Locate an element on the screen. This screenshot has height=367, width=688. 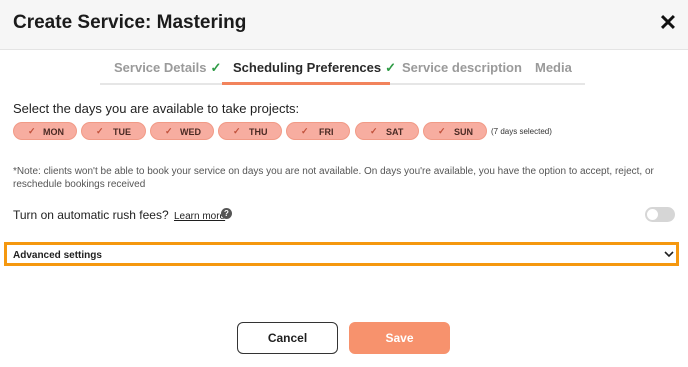
page-title: Create Service: Mastering is located at coordinates (130, 22).